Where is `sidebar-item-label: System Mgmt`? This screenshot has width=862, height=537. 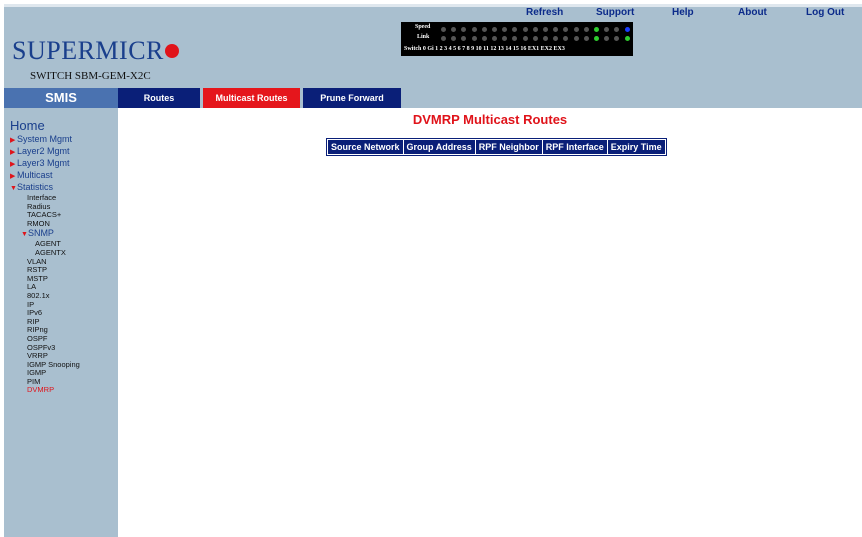
sidebar-item-label: System Mgmt is located at coordinates (45, 139).